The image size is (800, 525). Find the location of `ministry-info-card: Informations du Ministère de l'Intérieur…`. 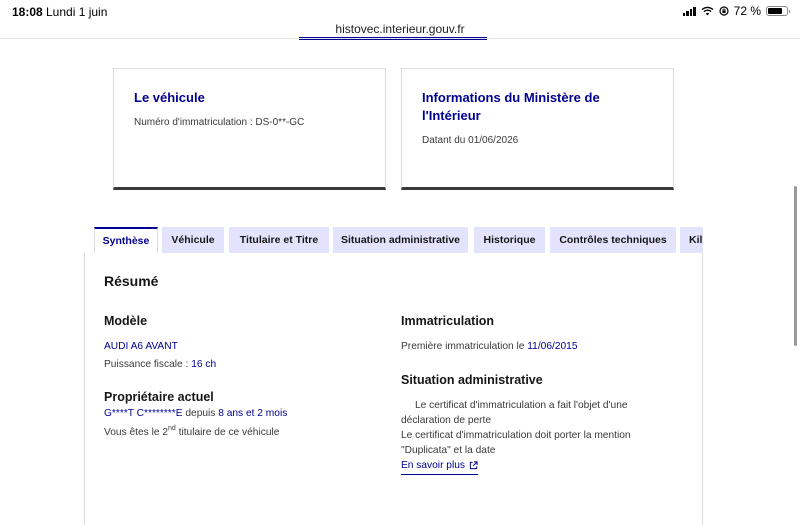

ministry-info-card: Informations du Ministère de l'Intérieur… is located at coordinates (537, 129).